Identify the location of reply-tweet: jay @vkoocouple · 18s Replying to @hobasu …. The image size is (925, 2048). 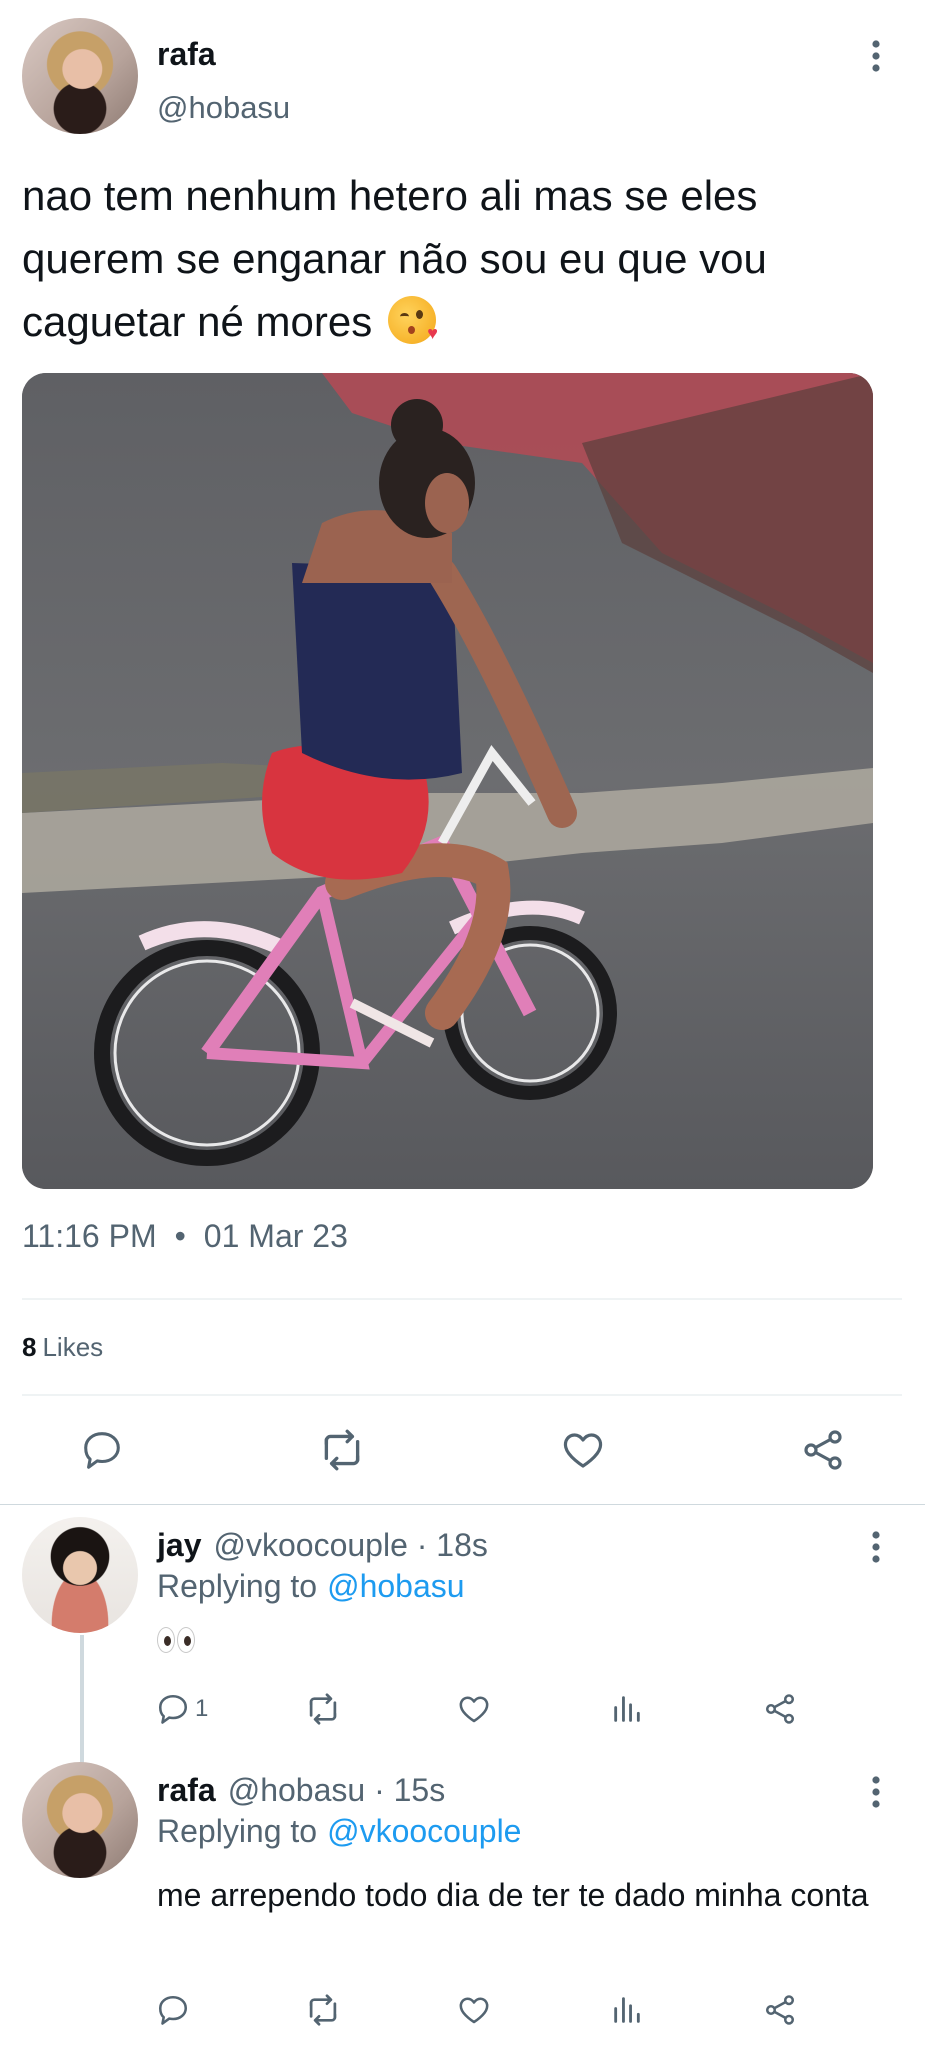
(462, 1635).